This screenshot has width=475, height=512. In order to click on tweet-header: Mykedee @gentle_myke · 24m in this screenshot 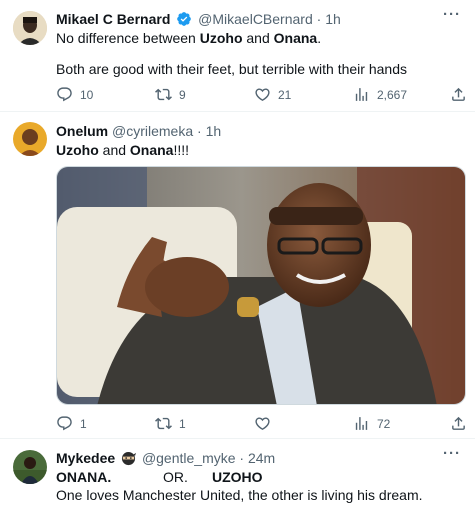, I will do `click(165, 459)`.